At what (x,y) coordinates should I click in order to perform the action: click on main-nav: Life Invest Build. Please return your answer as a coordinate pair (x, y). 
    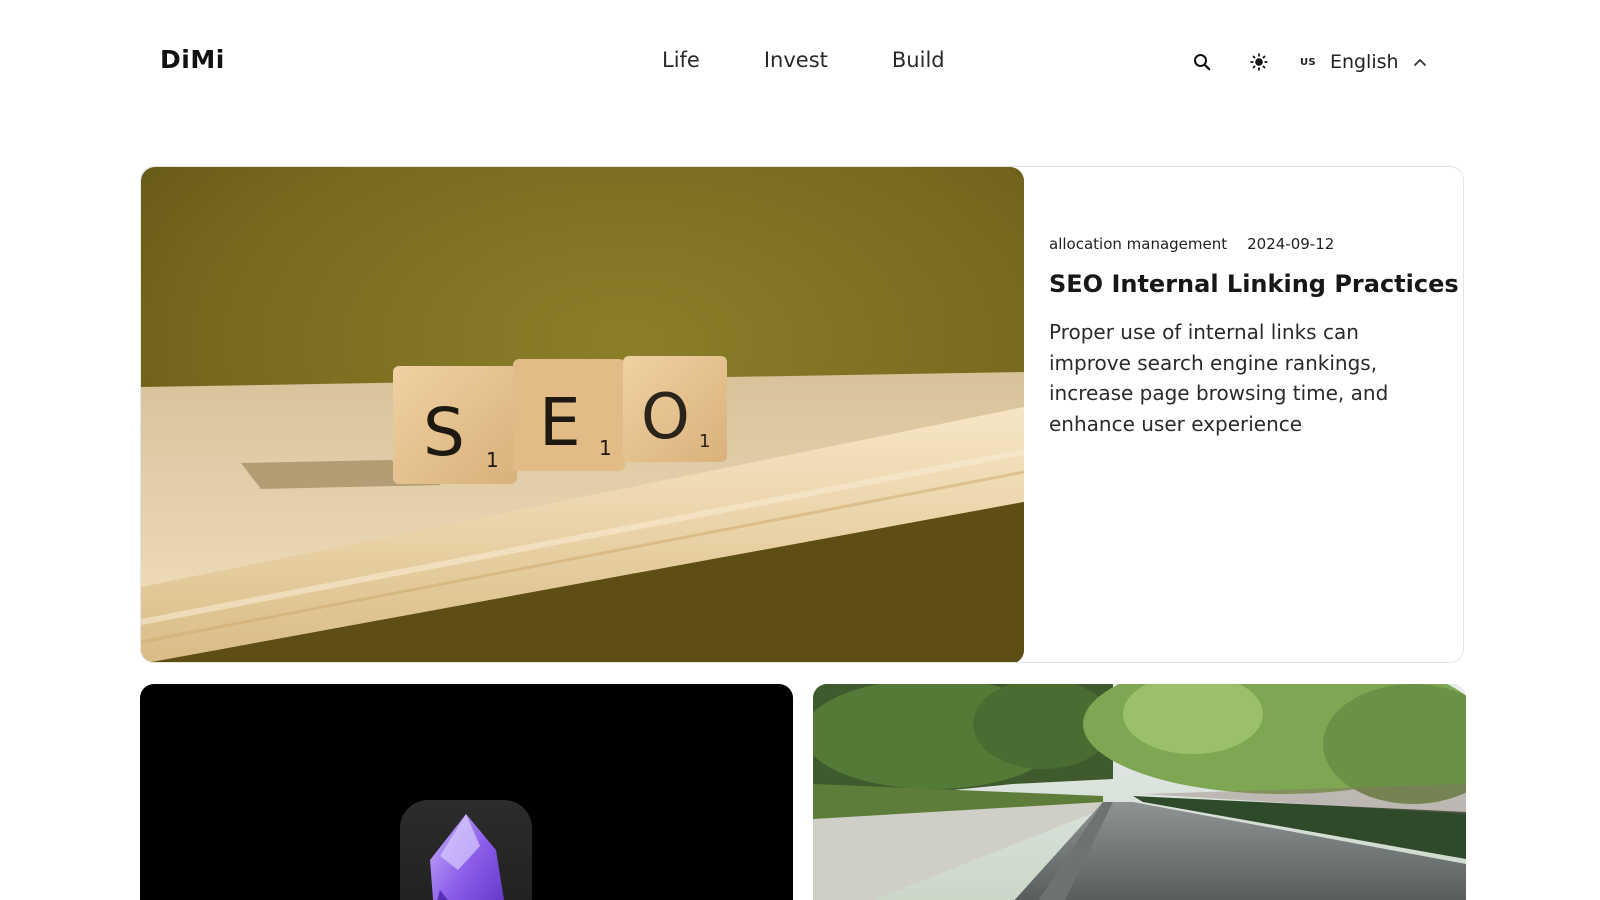
    Looking at the image, I should click on (803, 60).